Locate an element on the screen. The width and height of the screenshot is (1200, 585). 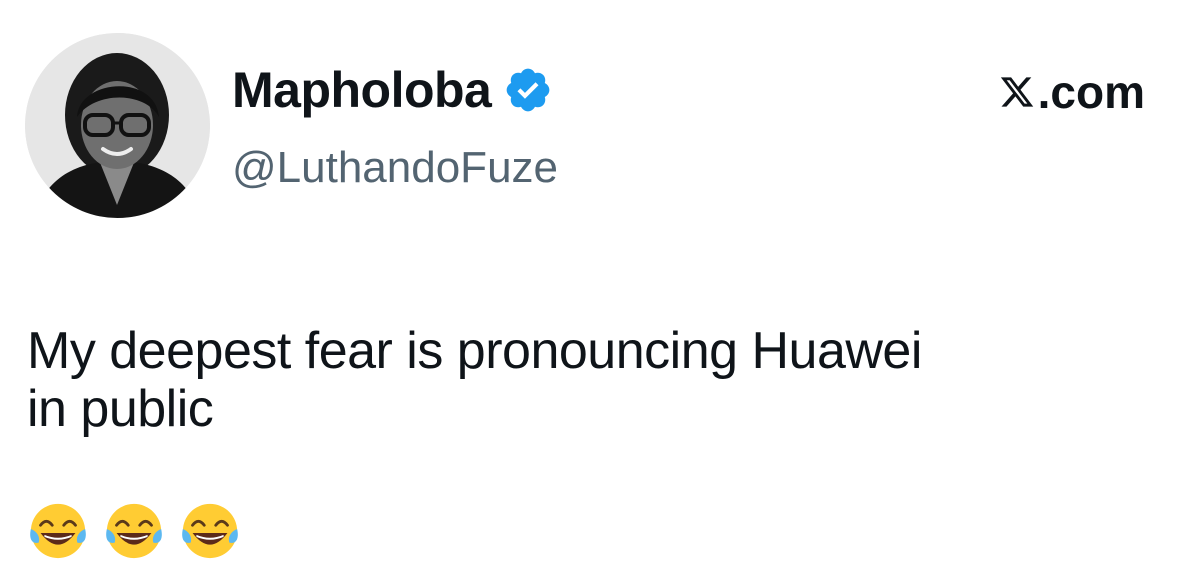
tweet-text-line-1: My deepest fear is pronouncing Huawei is located at coordinates (474, 351).